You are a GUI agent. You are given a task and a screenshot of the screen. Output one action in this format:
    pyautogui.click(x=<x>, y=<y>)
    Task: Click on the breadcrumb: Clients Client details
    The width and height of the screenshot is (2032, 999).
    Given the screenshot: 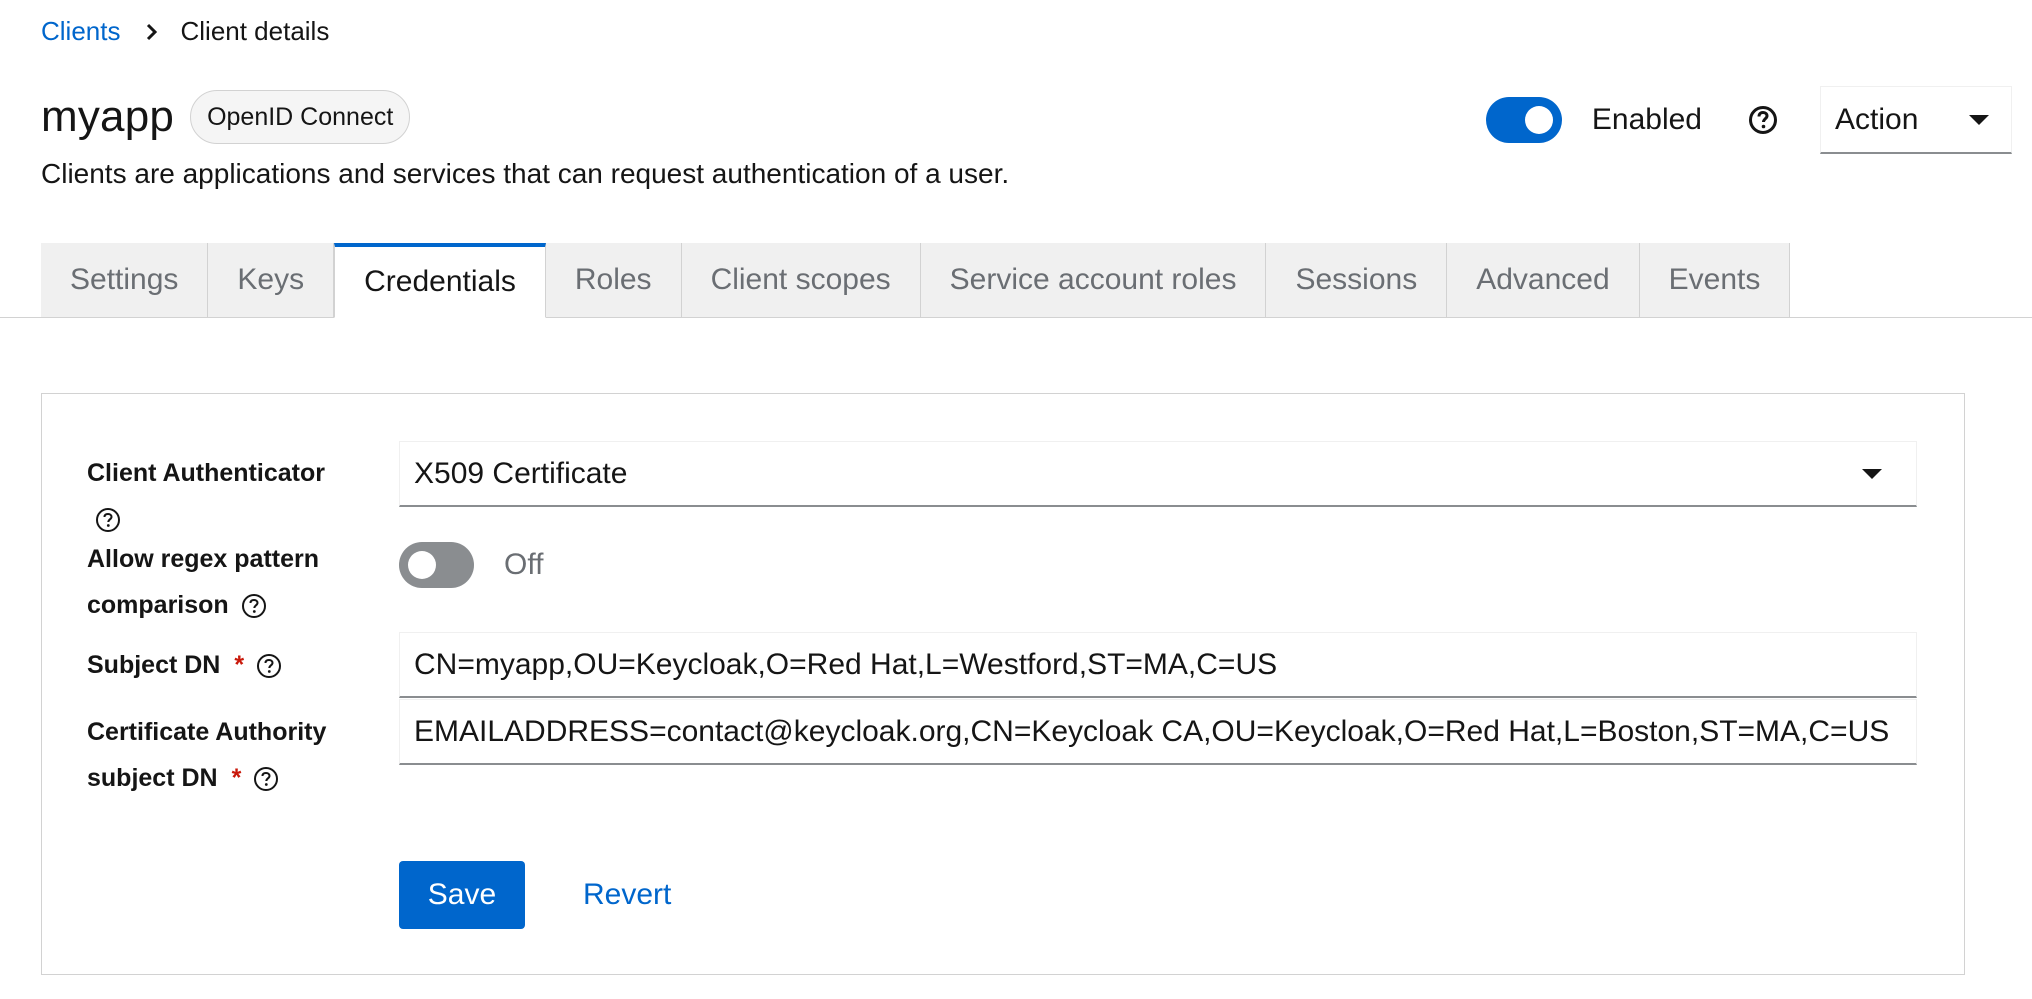 What is the action you would take?
    pyautogui.click(x=185, y=31)
    